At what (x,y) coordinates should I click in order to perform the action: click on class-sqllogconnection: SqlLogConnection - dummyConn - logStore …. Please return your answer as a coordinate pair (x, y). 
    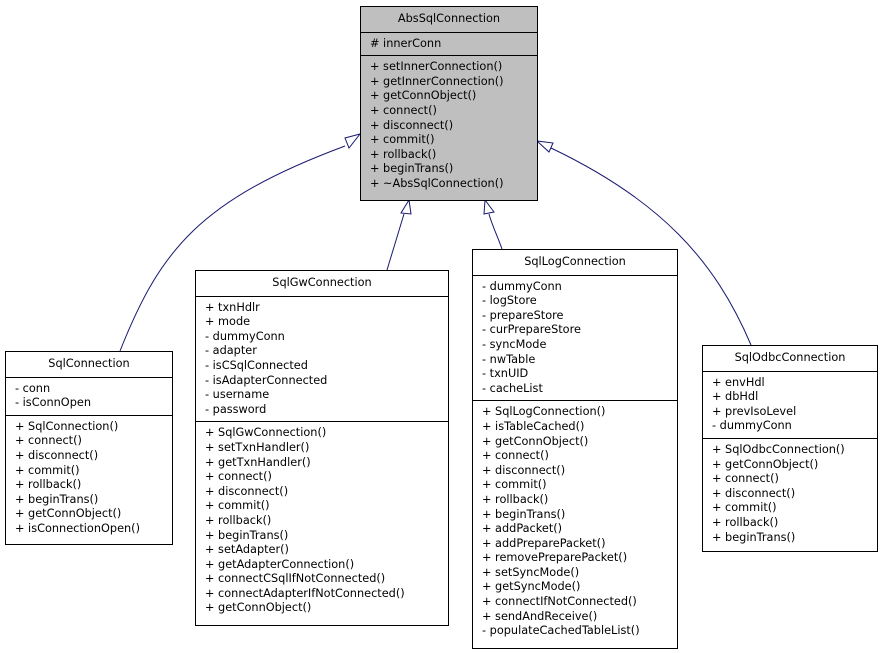
    Looking at the image, I should click on (575, 449).